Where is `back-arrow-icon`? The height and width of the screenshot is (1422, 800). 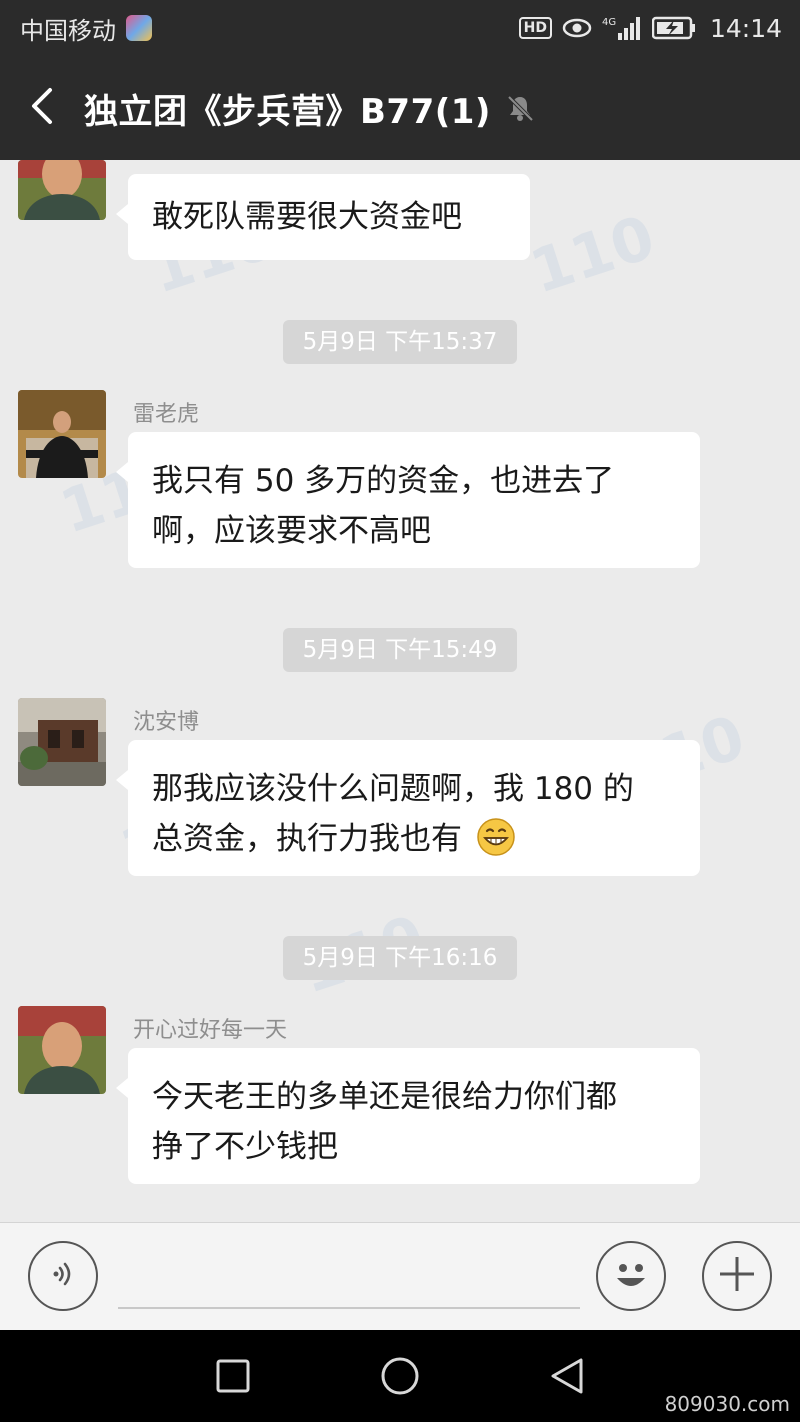
back-arrow-icon is located at coordinates (42, 108).